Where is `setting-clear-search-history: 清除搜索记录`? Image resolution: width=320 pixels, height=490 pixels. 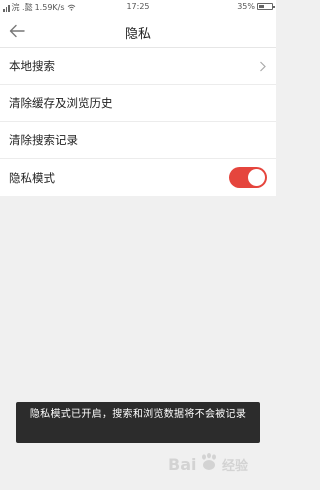
setting-clear-search-history: 清除搜索记录 is located at coordinates (138, 140).